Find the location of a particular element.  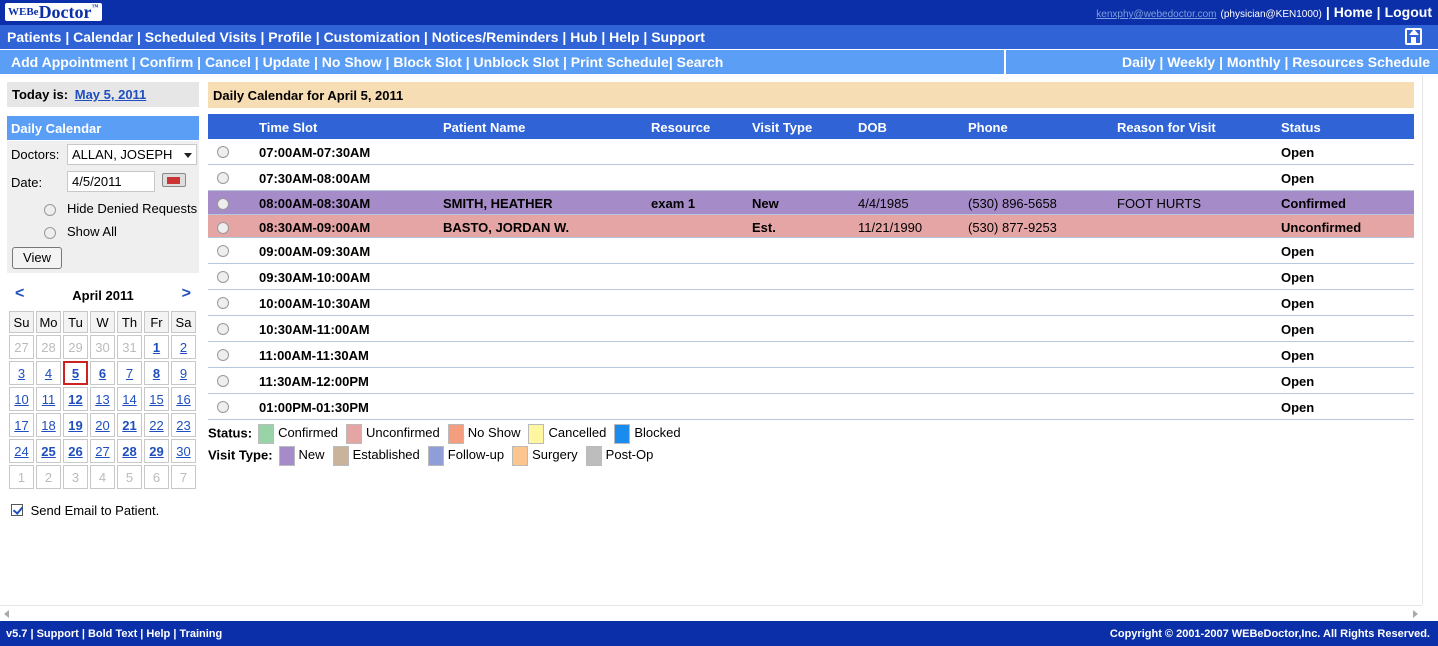

nav-link-cancel: Cancel is located at coordinates (228, 62).